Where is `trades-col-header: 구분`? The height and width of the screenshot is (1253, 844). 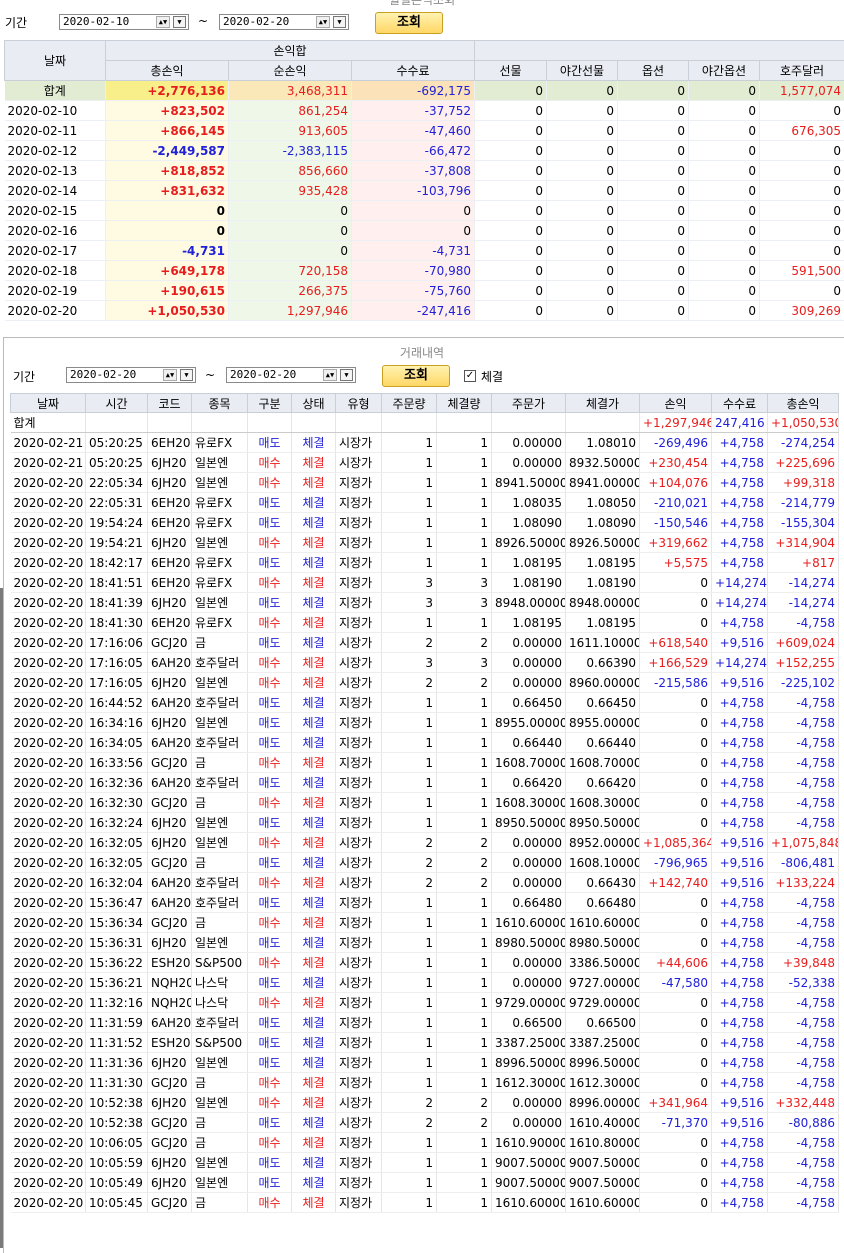
trades-col-header: 구분 is located at coordinates (269, 403).